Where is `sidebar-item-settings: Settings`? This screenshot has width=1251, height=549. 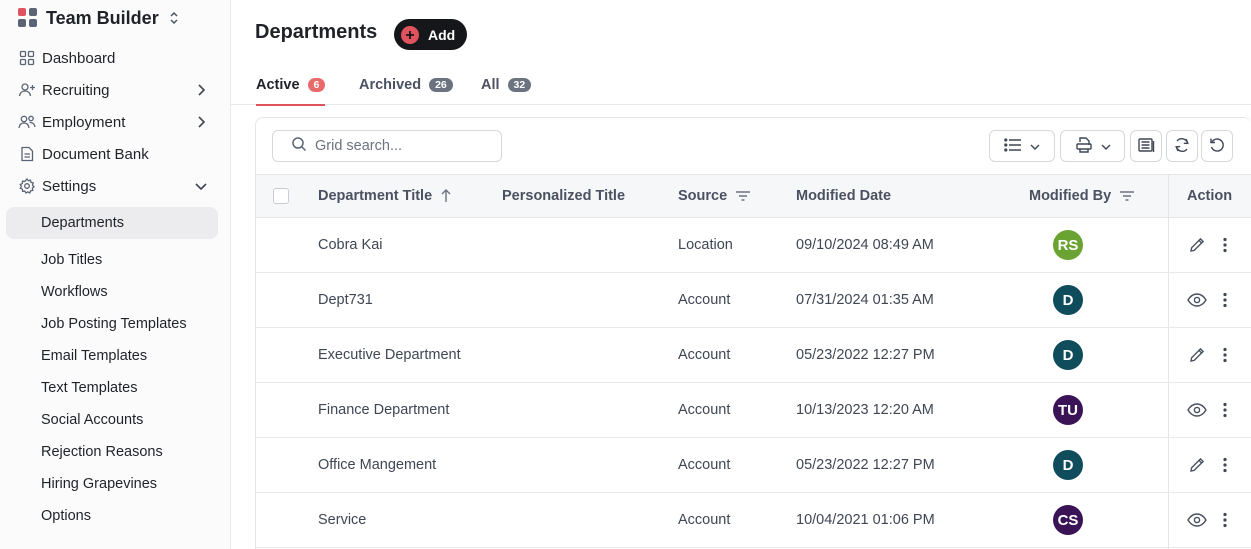 sidebar-item-settings: Settings is located at coordinates (115, 186).